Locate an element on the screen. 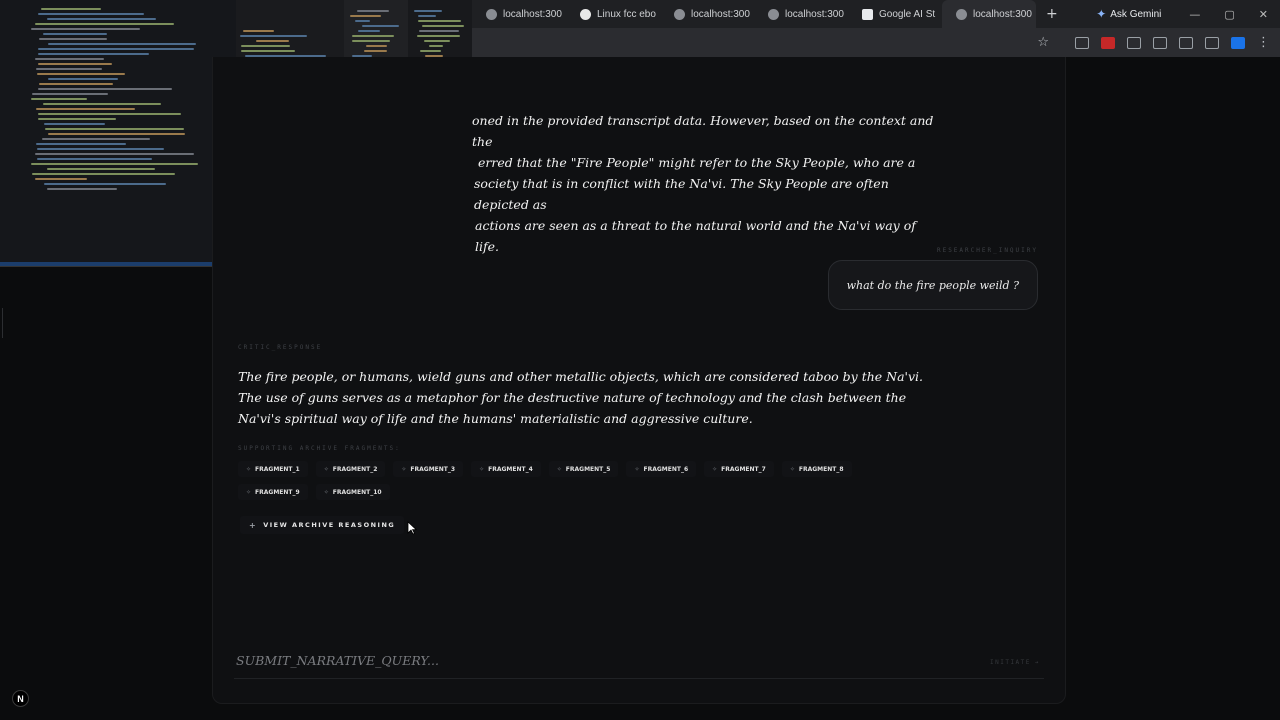 The height and width of the screenshot is (720, 1280). fragment-chip: ✧ FRAGMENT_10 is located at coordinates (352, 492).